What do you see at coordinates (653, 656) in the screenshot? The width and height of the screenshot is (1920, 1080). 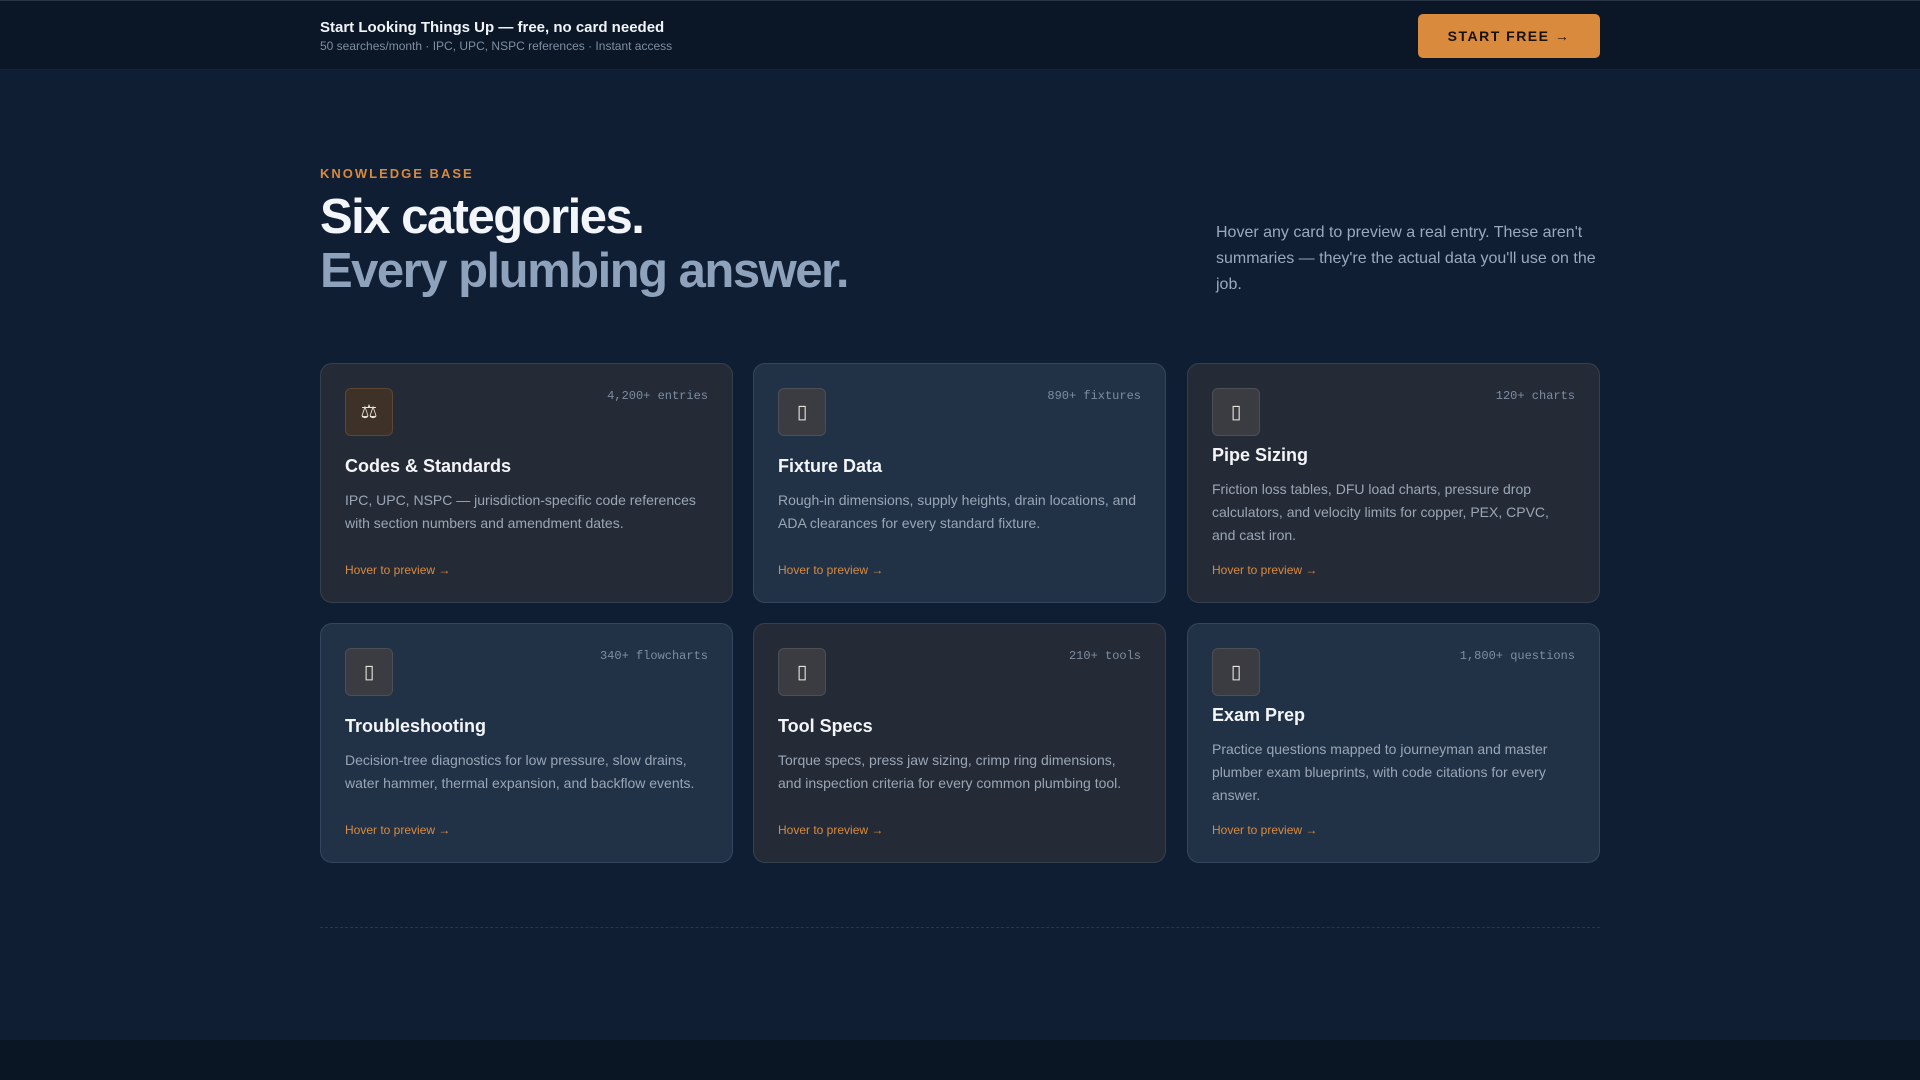 I see `category-count: 340+ flowcharts` at bounding box center [653, 656].